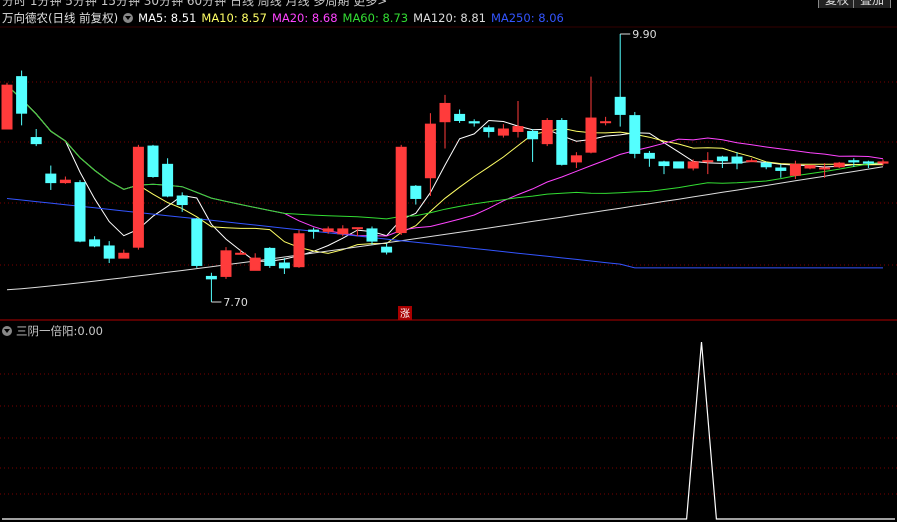 The image size is (897, 522). What do you see at coordinates (235, 302) in the screenshot?
I see `low-label: 7.70` at bounding box center [235, 302].